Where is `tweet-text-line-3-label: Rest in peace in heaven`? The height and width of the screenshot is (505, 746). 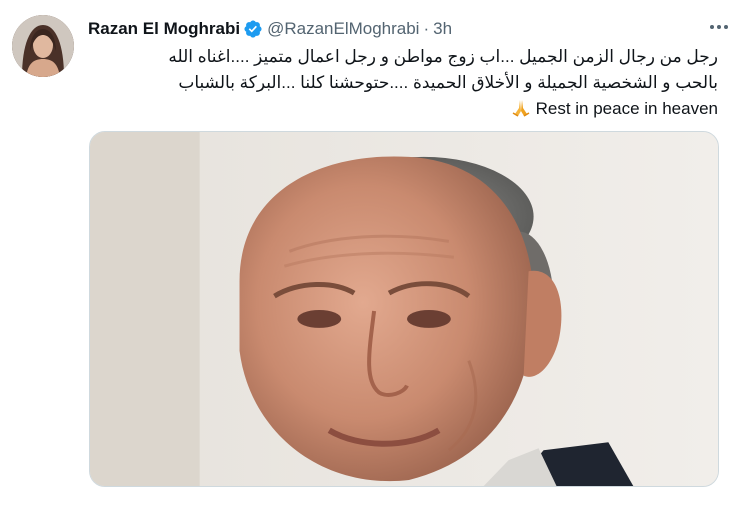 tweet-text-line-3-label: Rest in peace in heaven is located at coordinates (626, 108).